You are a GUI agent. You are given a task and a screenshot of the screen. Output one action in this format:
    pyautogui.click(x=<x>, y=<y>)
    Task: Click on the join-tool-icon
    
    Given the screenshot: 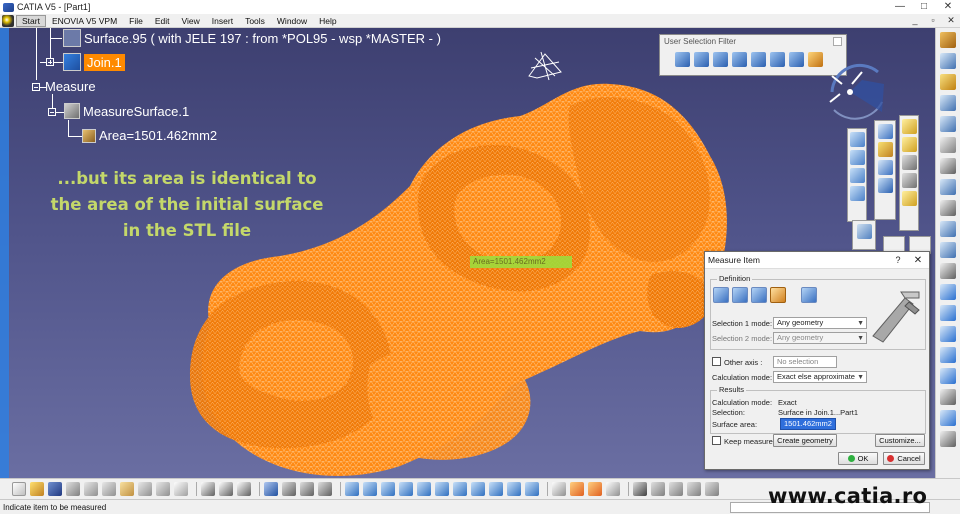 What is the action you would take?
    pyautogui.click(x=885, y=131)
    